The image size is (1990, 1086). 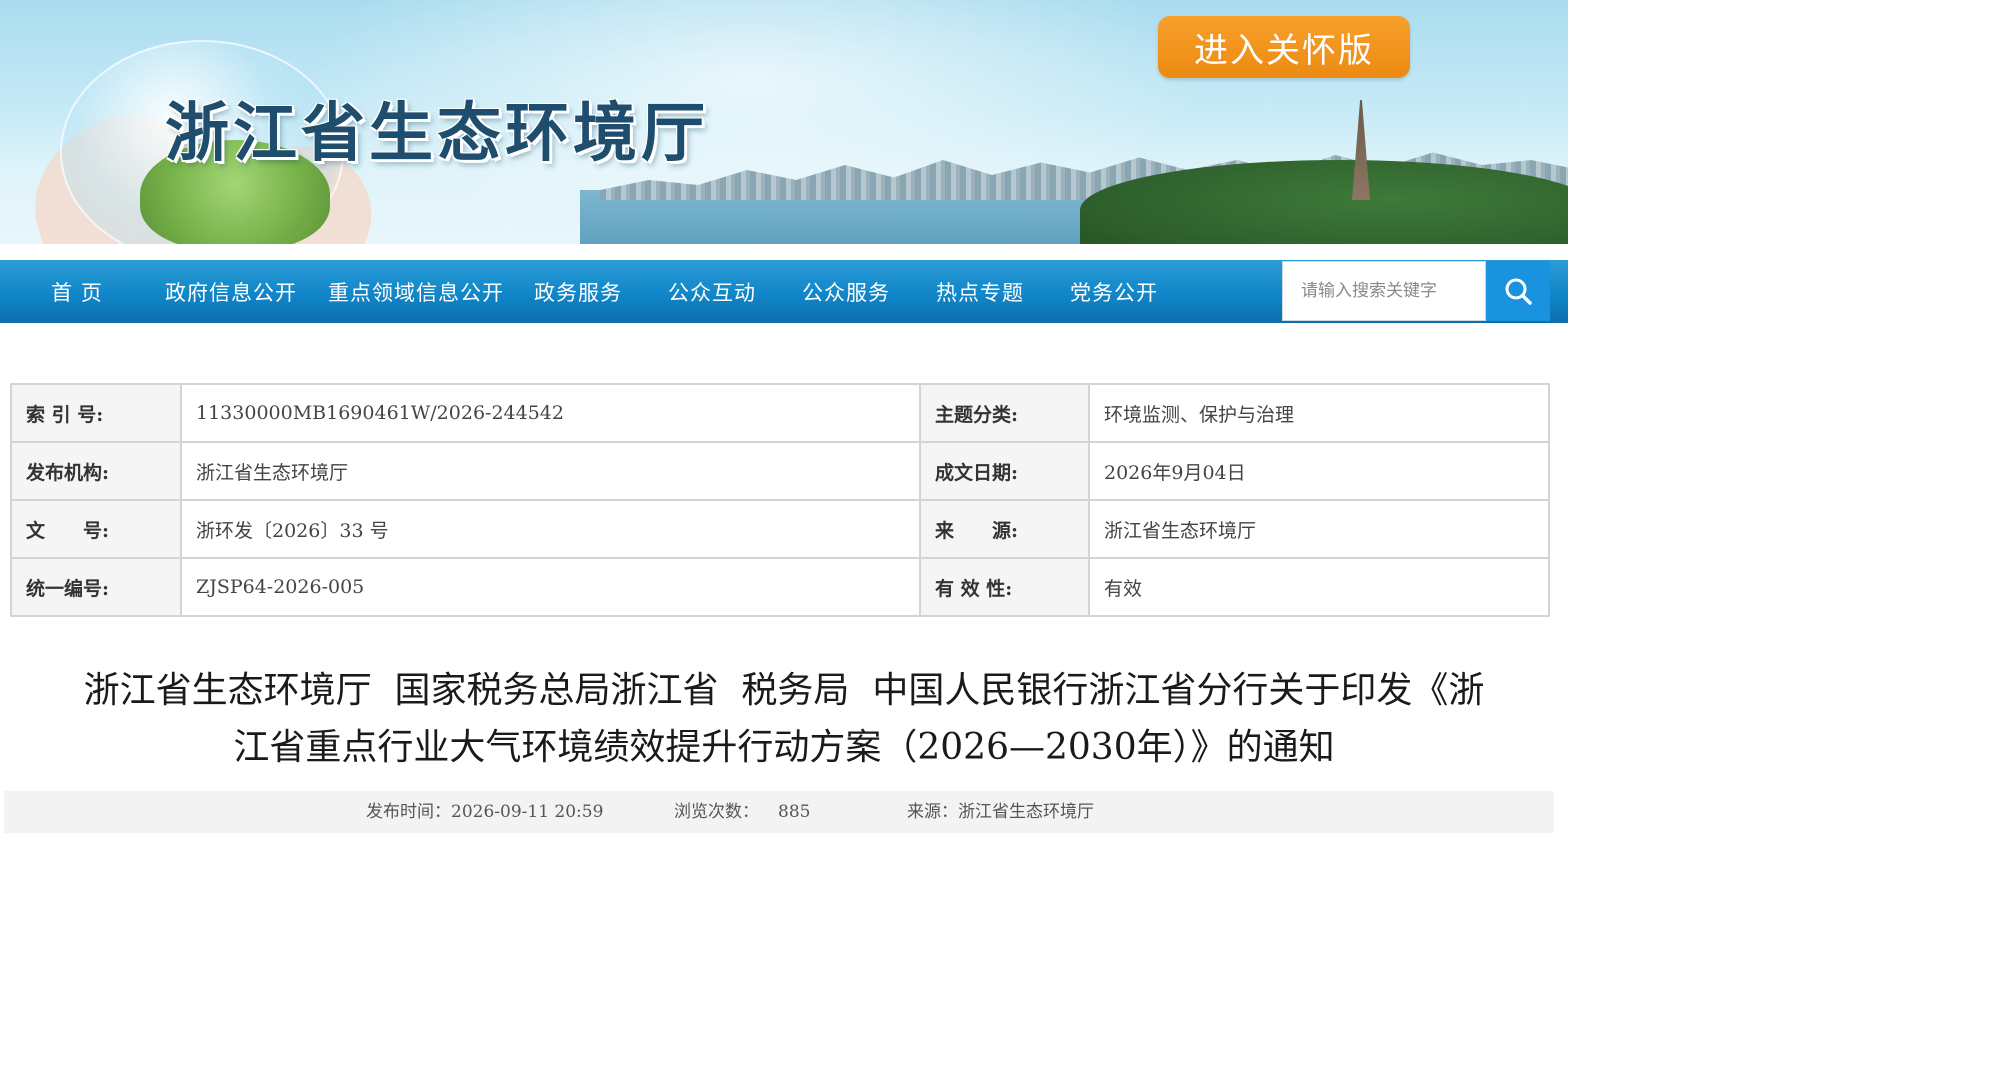 I want to click on meta-value-unified-number: ZJSP64-2026-005, so click(x=550, y=587).